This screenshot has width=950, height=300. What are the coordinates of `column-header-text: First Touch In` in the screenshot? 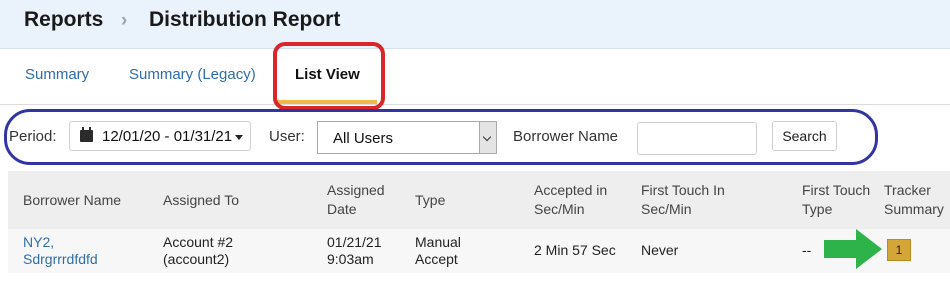 It's located at (683, 190).